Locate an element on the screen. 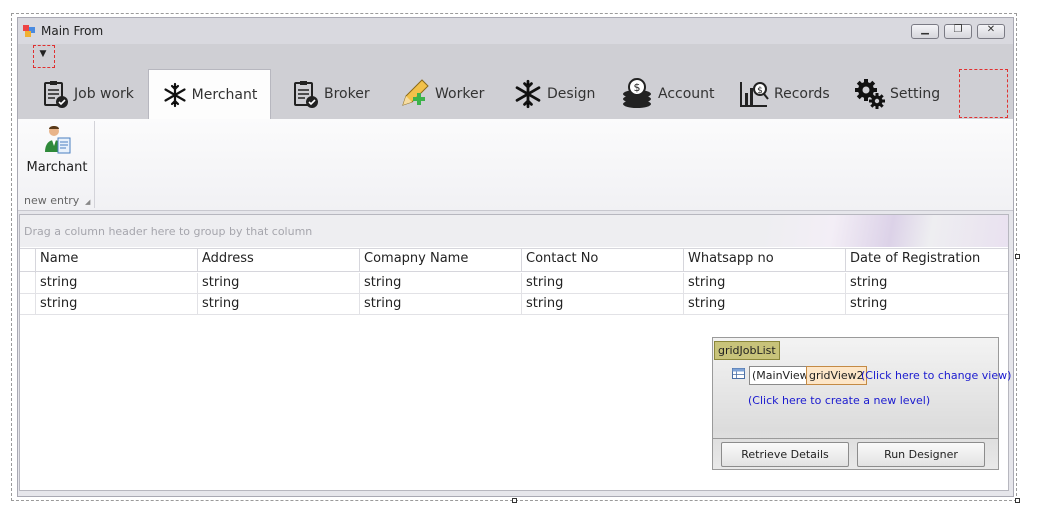  view-name-label: gridView2 is located at coordinates (836, 375).